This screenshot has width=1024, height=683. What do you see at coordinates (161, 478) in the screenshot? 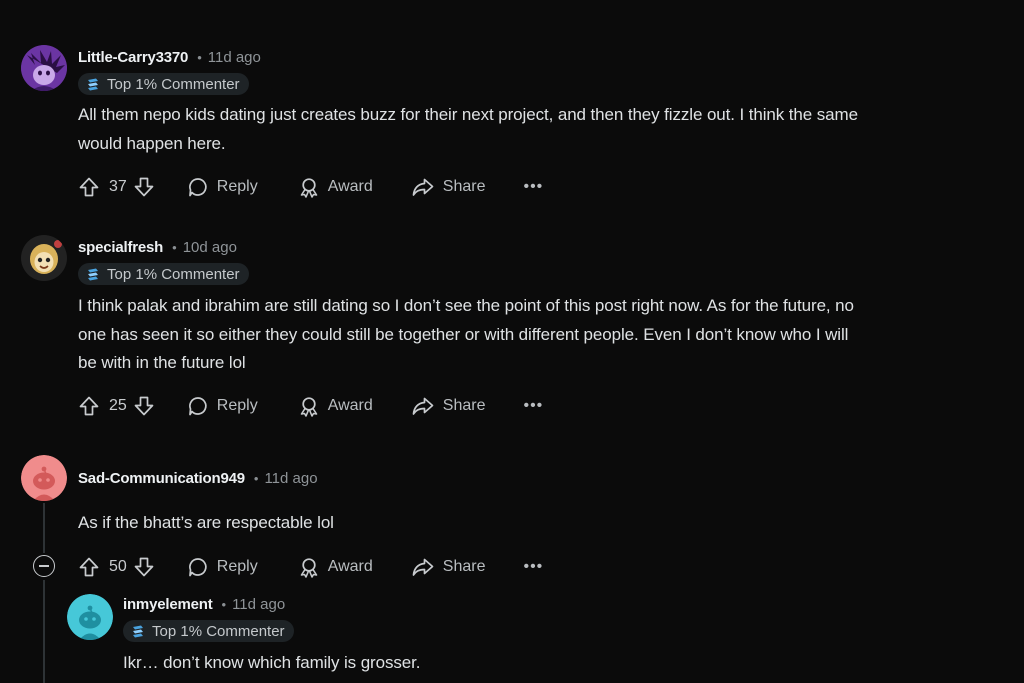
I see `author-name: Sad-Communication949` at bounding box center [161, 478].